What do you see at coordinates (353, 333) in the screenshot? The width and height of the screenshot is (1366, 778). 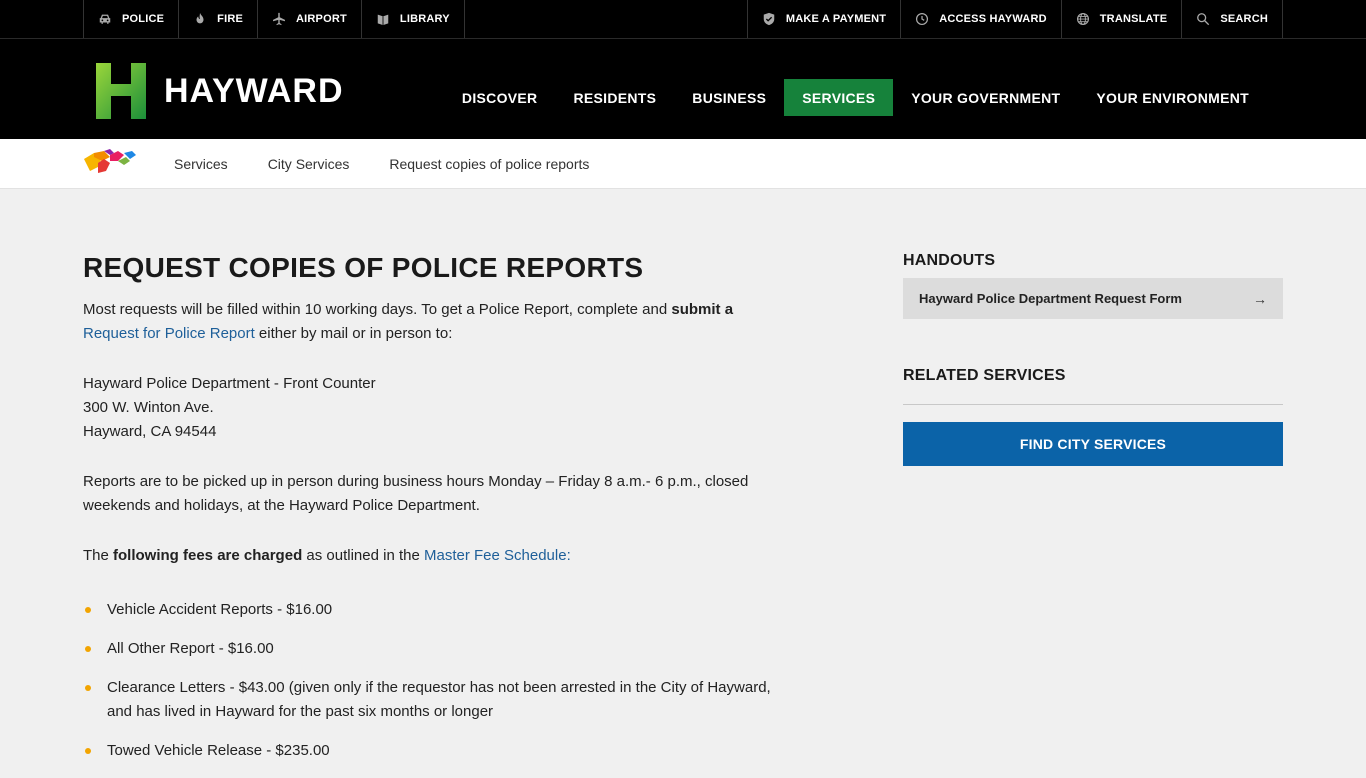 I see `intro-text-end: either by mail or in person to:` at bounding box center [353, 333].